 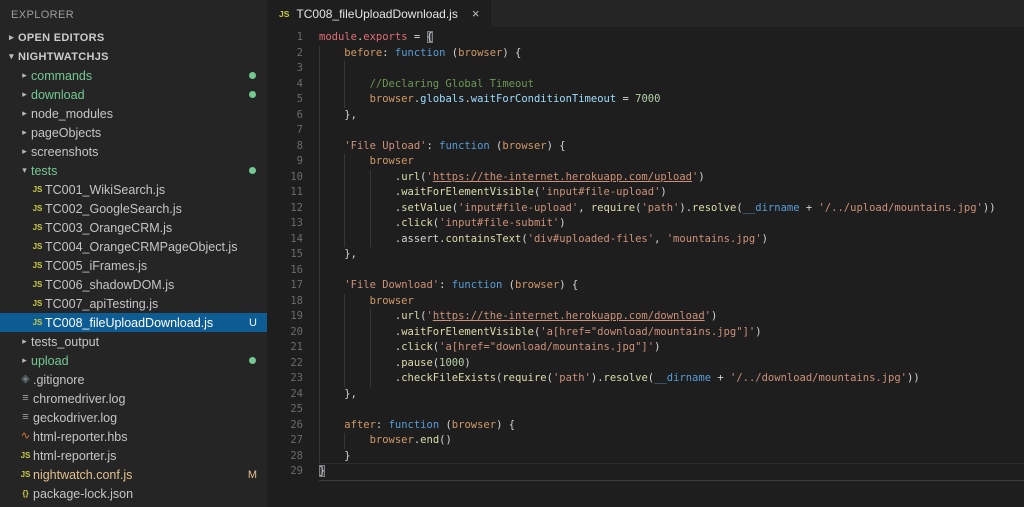 What do you see at coordinates (133, 455) in the screenshot?
I see `file-html-reporter-js: JS html-reporter.js` at bounding box center [133, 455].